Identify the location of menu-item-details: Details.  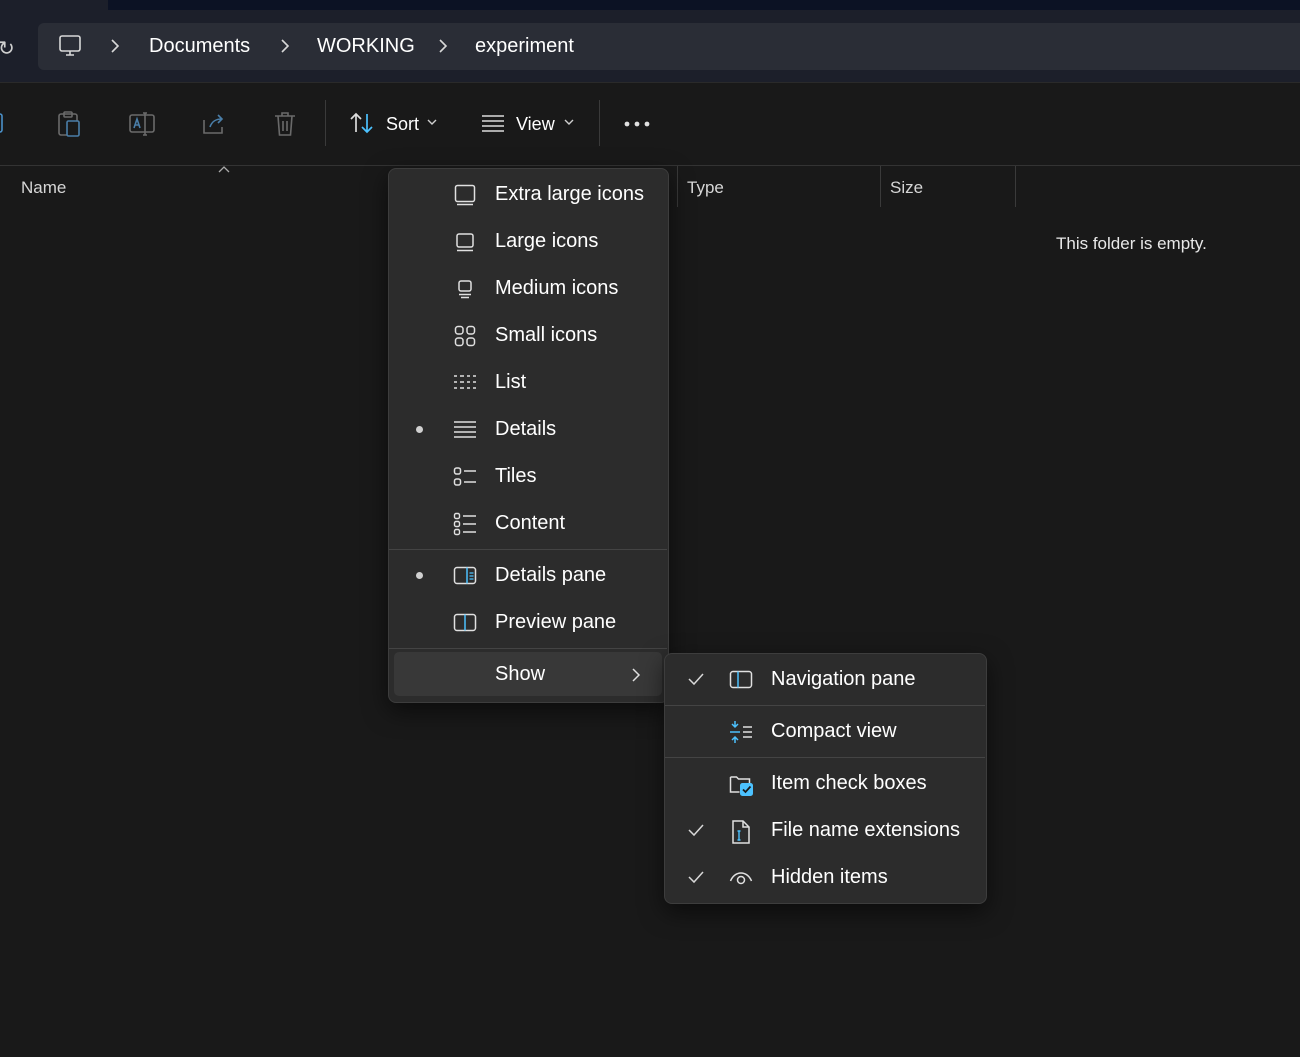
(525, 429).